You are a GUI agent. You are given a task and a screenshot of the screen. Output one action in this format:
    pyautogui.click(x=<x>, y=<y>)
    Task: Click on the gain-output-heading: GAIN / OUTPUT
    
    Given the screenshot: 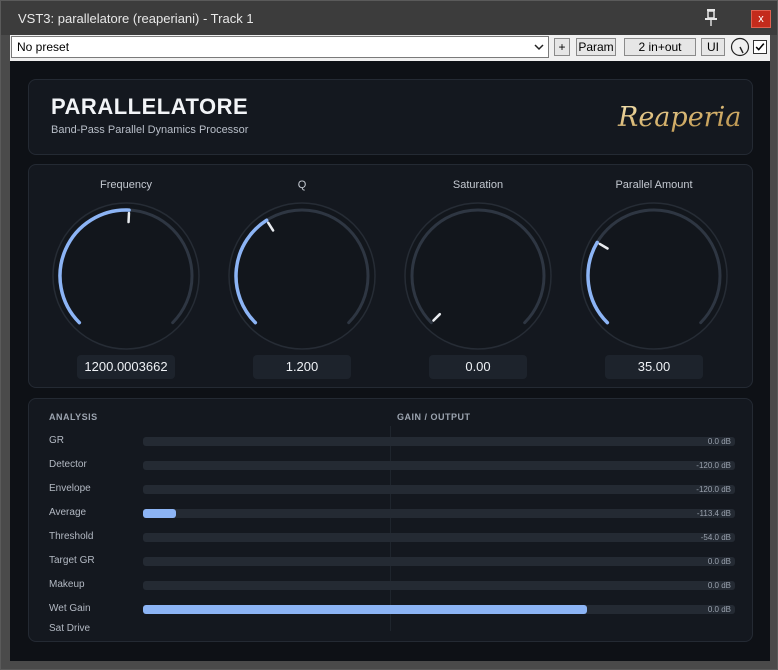 What is the action you would take?
    pyautogui.click(x=434, y=417)
    